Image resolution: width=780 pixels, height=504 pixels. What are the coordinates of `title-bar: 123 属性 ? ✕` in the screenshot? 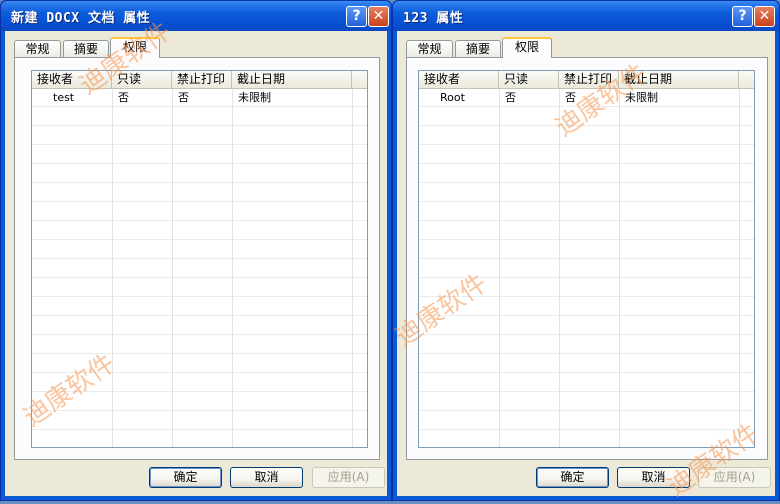 It's located at (586, 16).